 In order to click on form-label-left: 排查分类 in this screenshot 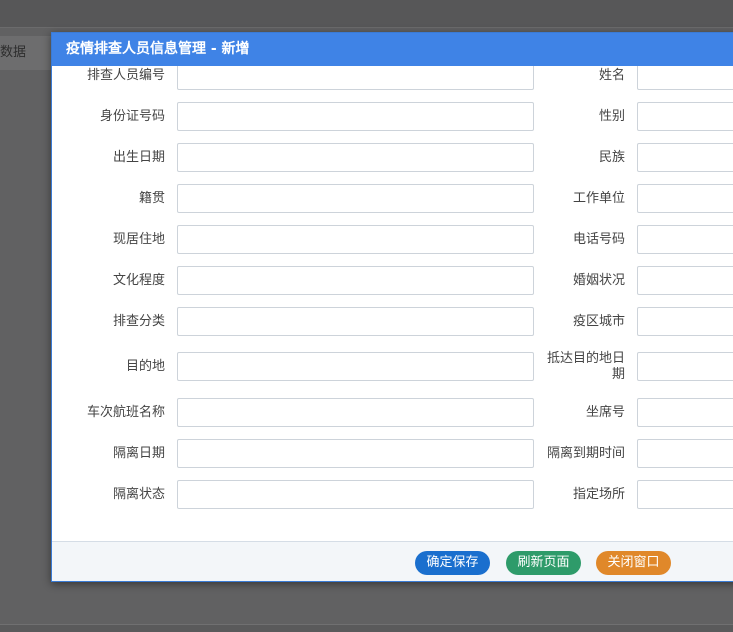, I will do `click(138, 321)`.